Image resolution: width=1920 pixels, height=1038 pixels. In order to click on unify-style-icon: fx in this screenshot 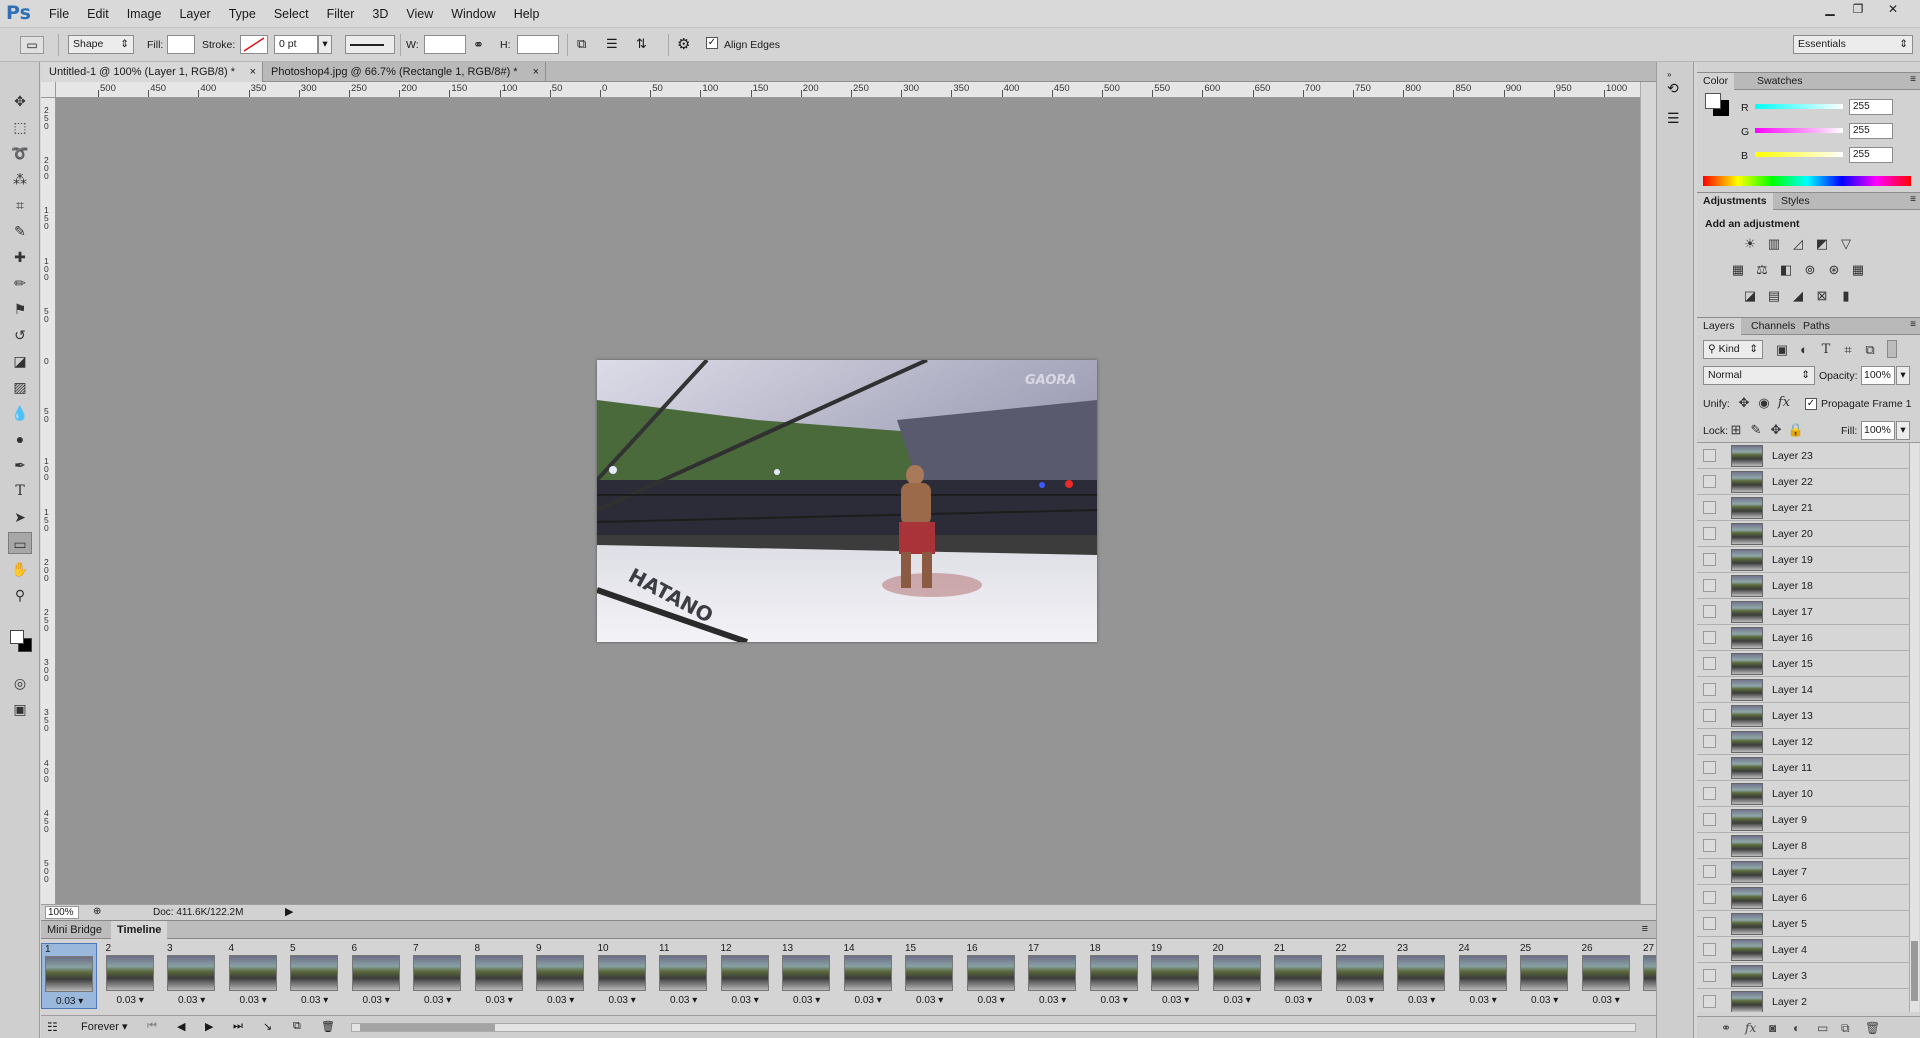, I will do `click(1784, 403)`.